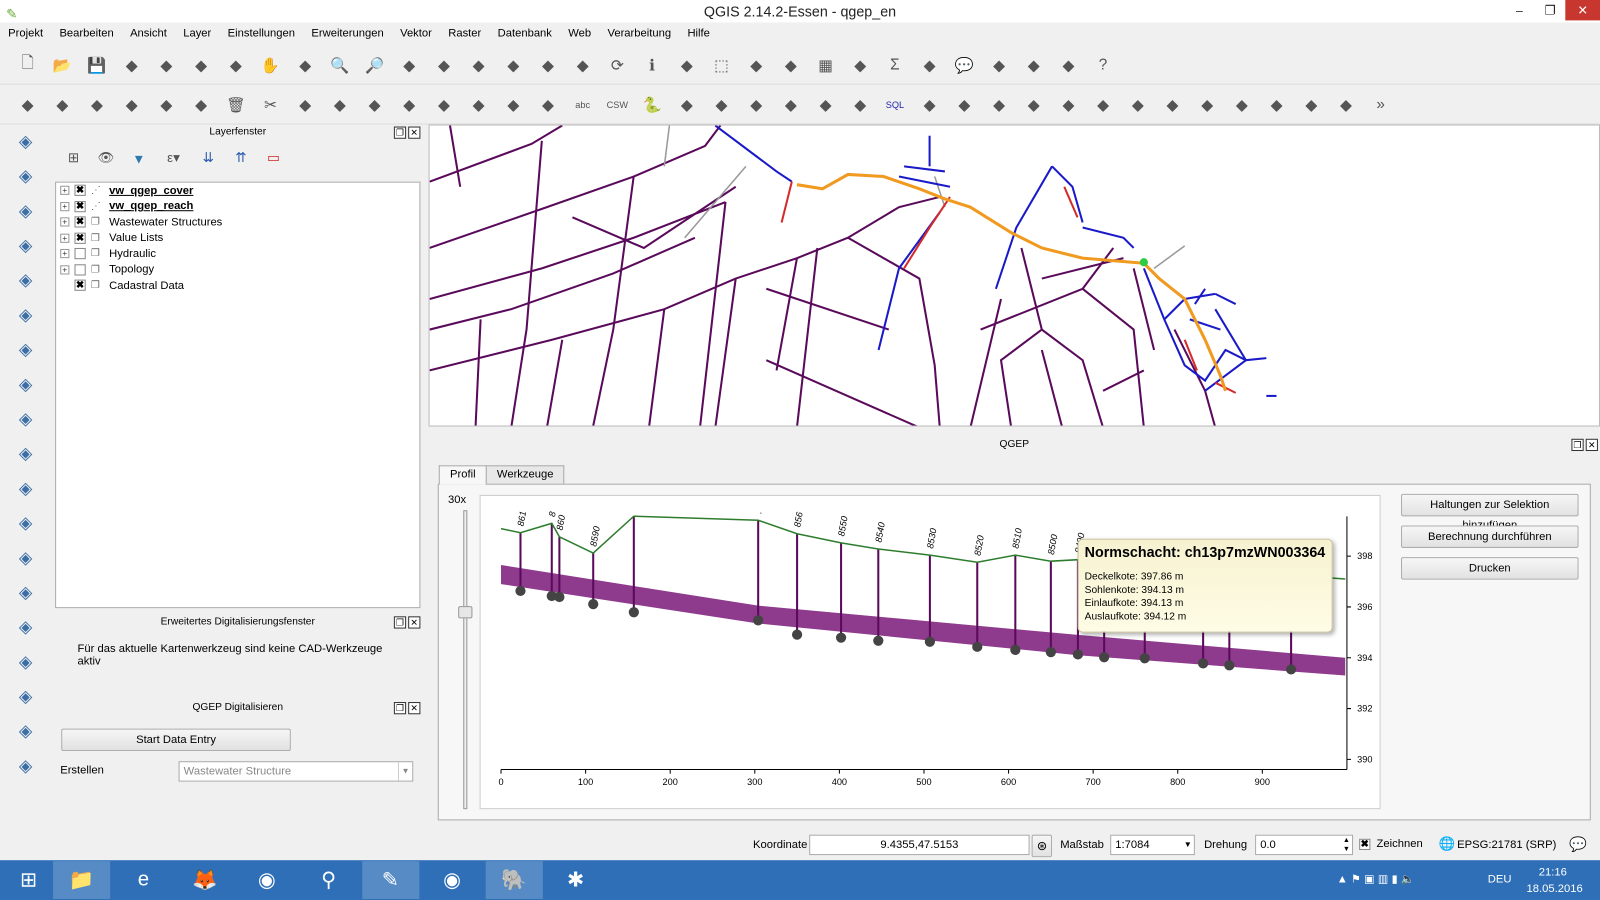 The image size is (1600, 900). Describe the element at coordinates (266, 880) in the screenshot. I see `chrome-icon: ◉` at that location.